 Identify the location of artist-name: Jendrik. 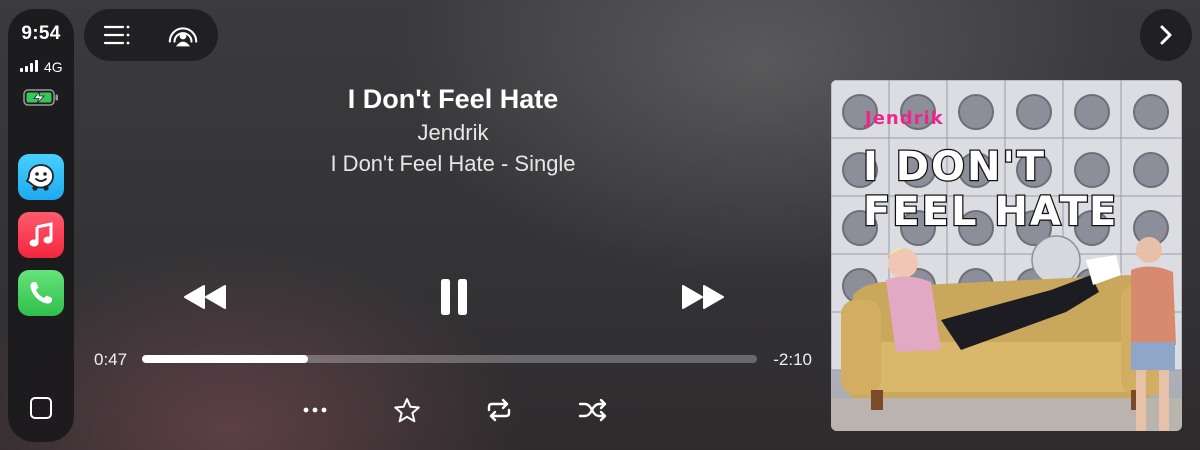
(453, 133).